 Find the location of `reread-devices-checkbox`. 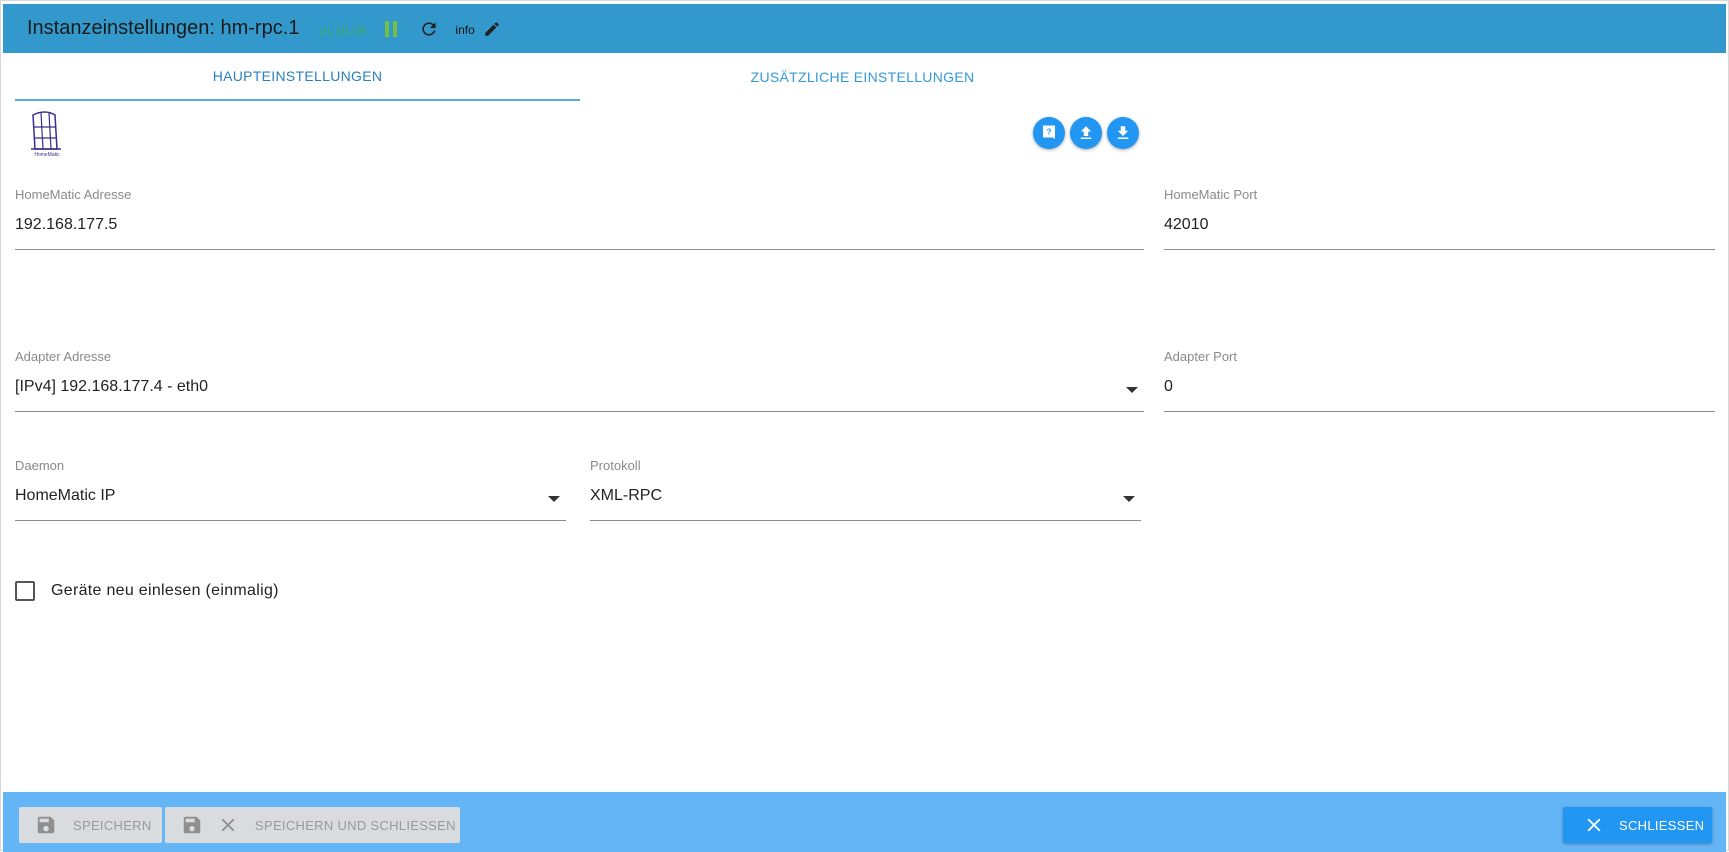

reread-devices-checkbox is located at coordinates (25, 591).